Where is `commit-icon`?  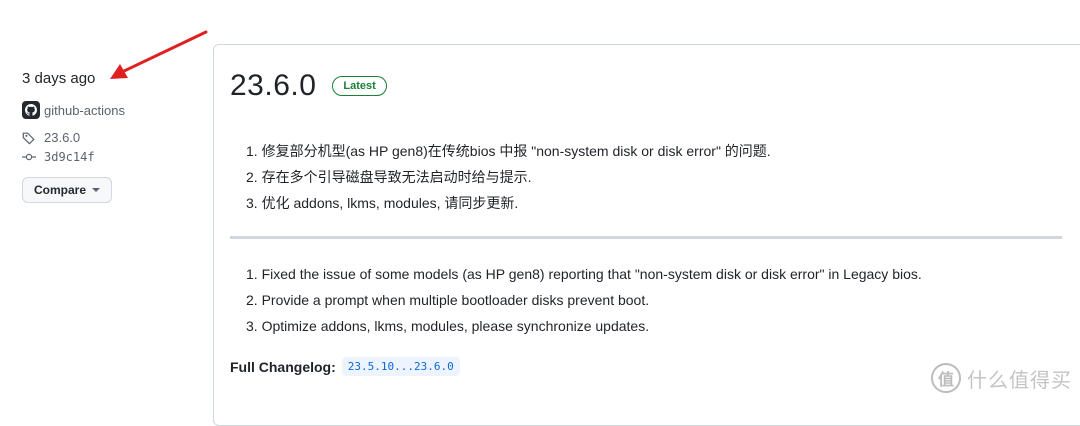 commit-icon is located at coordinates (29, 157).